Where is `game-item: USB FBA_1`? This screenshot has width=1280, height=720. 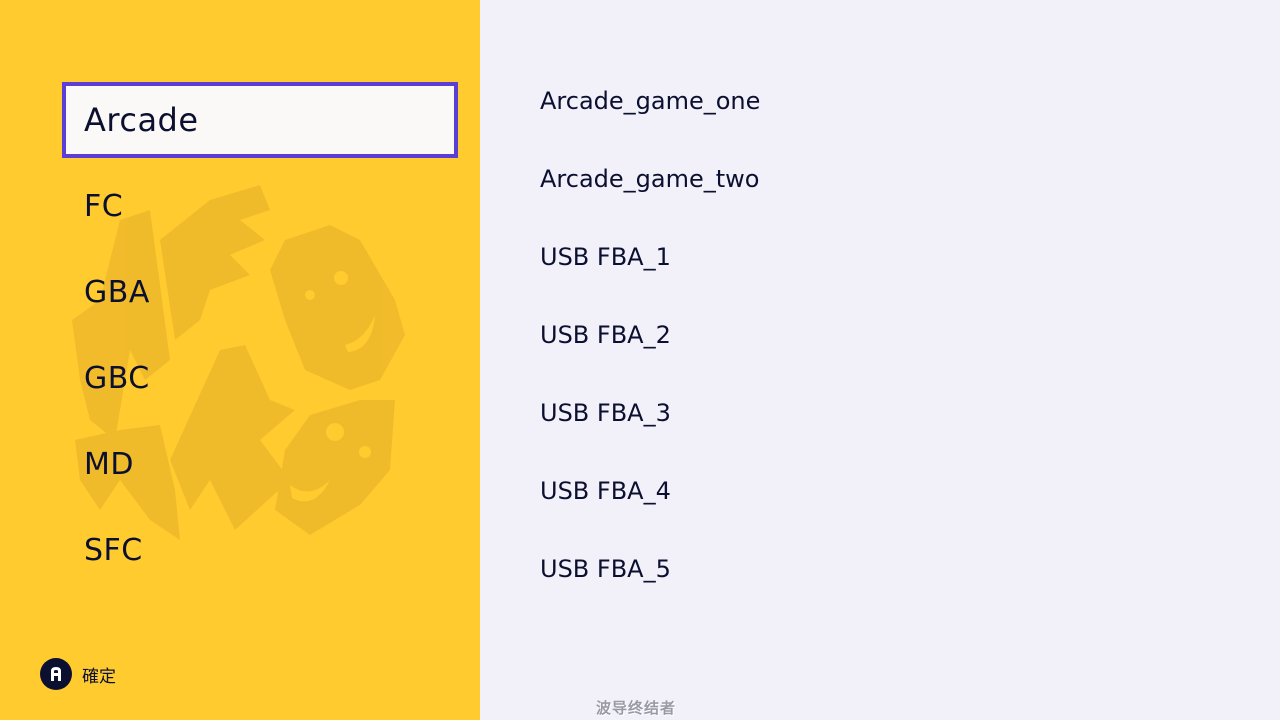
game-item: USB FBA_1 is located at coordinates (650, 257).